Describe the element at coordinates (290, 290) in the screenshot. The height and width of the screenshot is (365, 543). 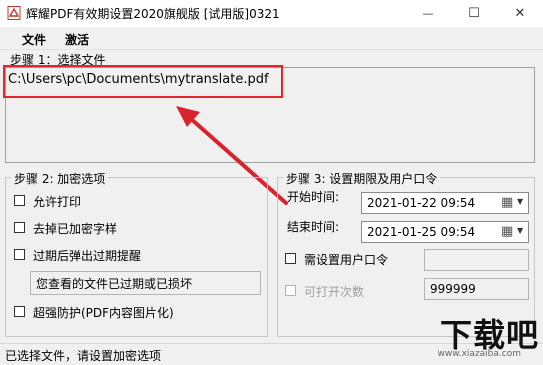
I see `open-count-checkbox` at that location.